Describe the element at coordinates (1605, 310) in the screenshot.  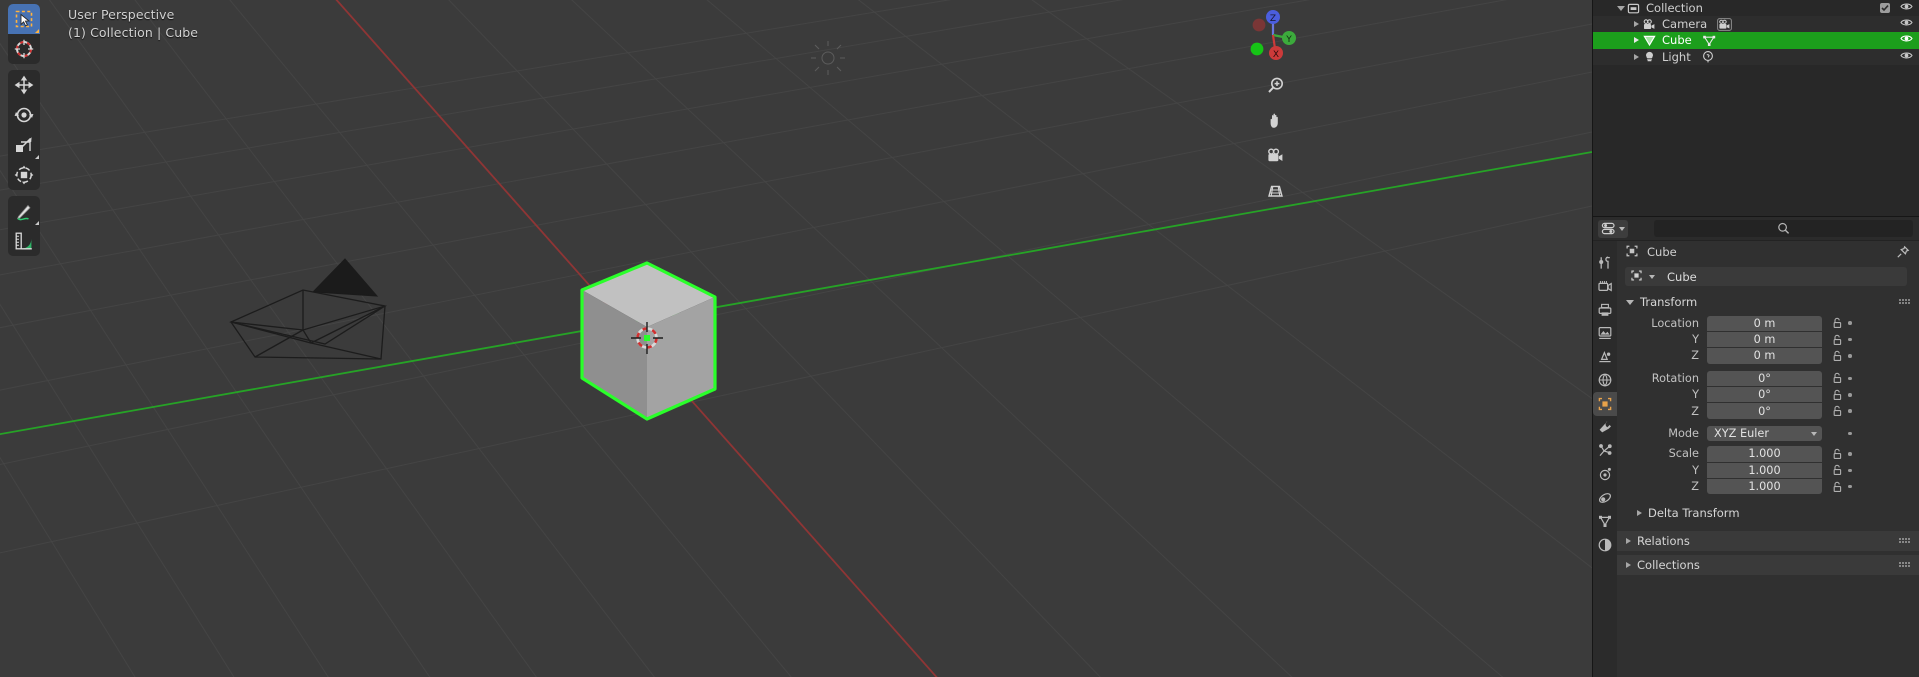
I see `output-tab` at that location.